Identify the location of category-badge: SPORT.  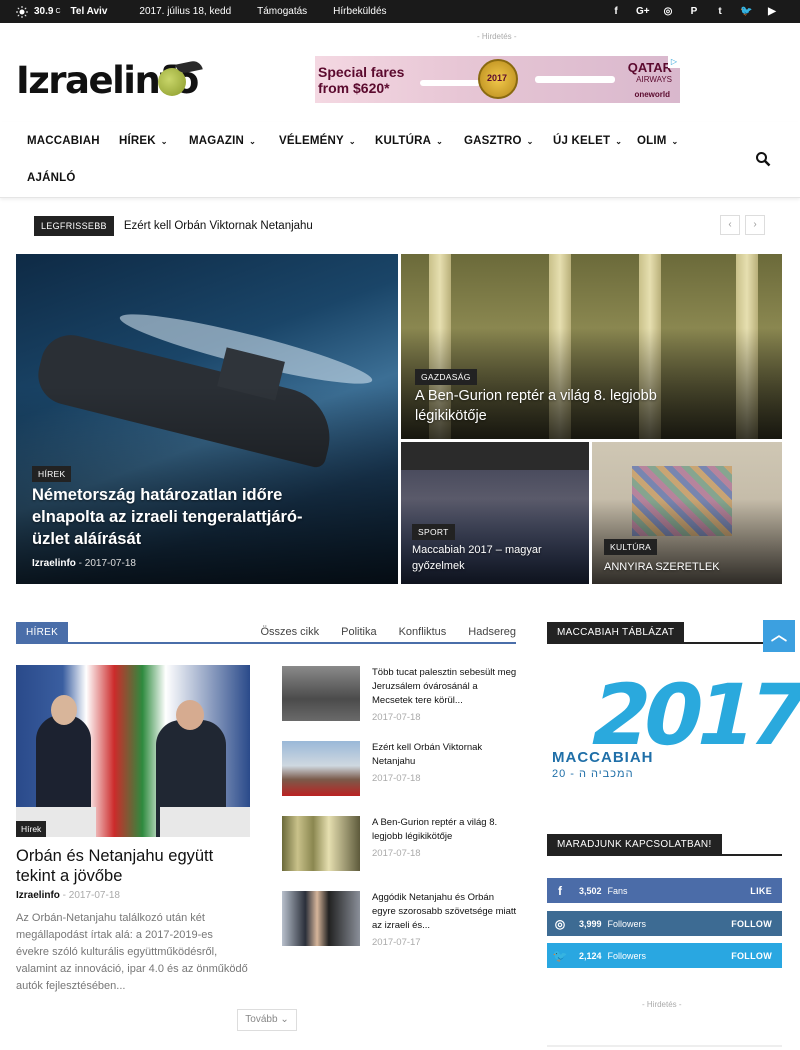
(433, 532).